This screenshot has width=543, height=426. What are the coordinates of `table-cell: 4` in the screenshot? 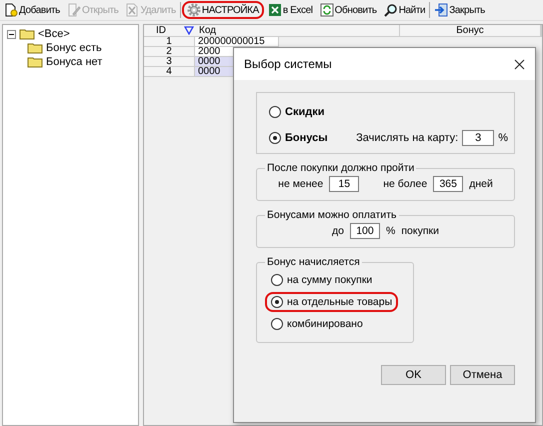 It's located at (169, 72).